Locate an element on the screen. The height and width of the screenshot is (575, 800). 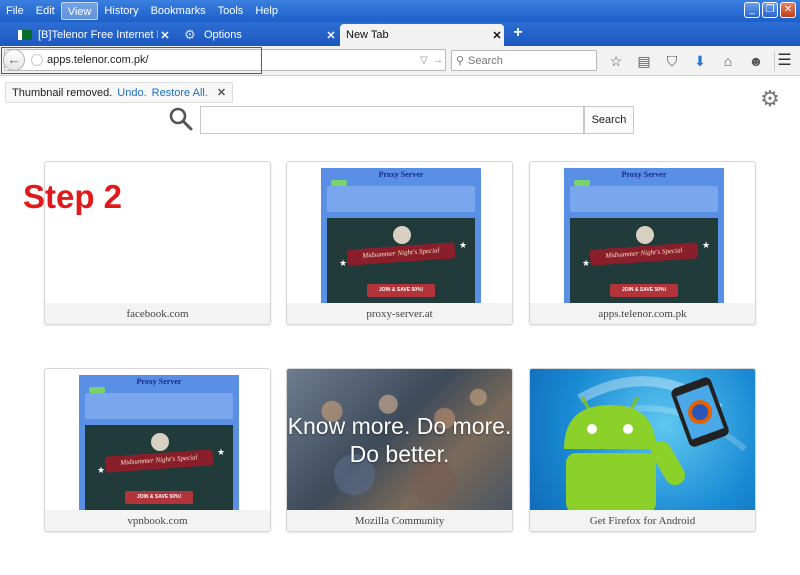
tile-caption: proxy-server.at is located at coordinates (399, 313).